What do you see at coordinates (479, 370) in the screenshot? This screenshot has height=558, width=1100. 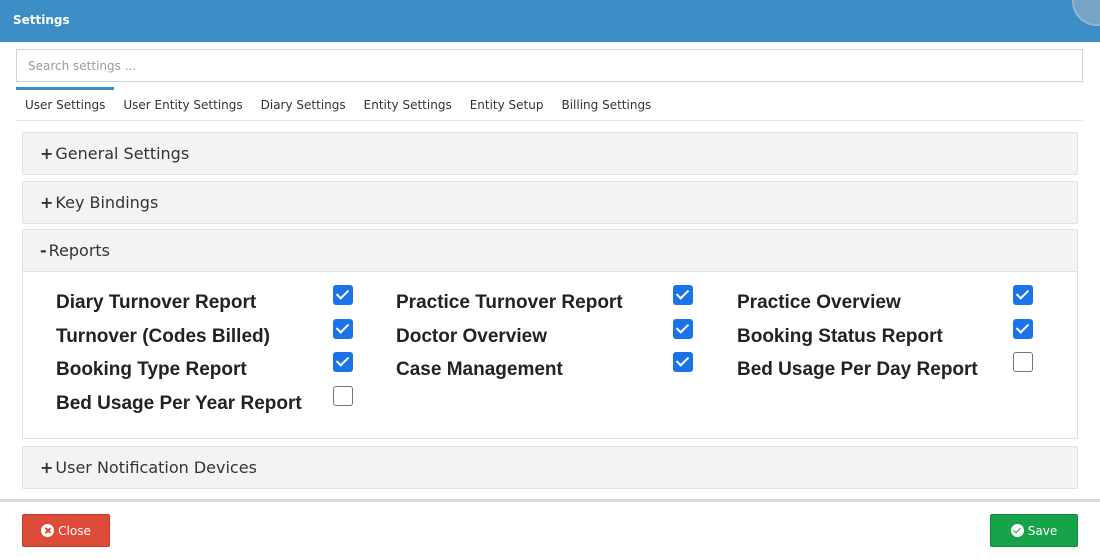 I see `report-label: Case Management` at bounding box center [479, 370].